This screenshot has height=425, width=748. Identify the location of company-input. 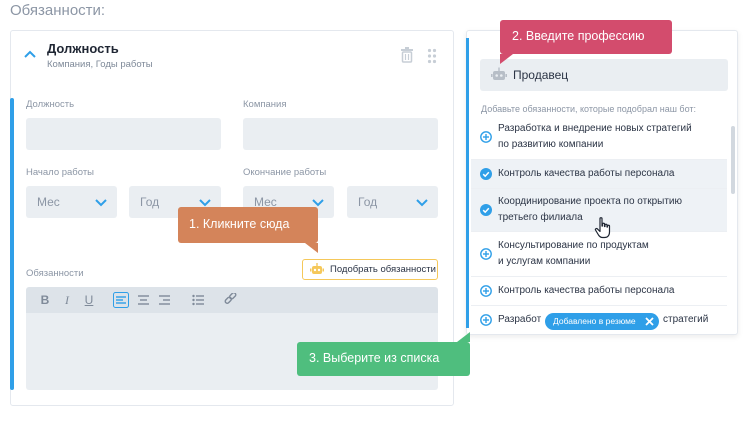
(340, 134).